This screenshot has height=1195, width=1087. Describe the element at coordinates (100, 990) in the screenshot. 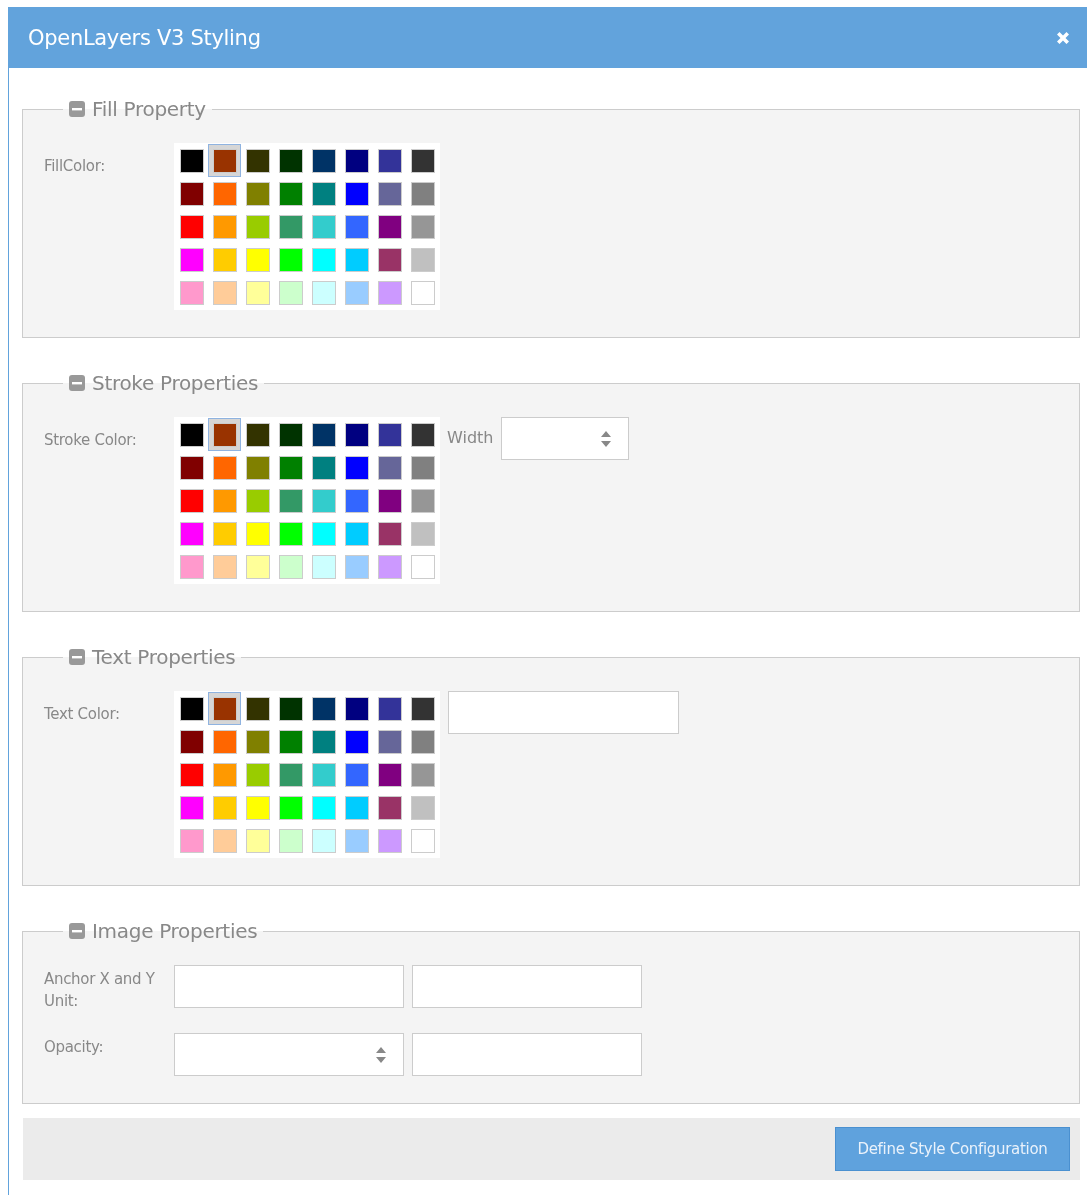

I see `field-label: Anchor X and Y Unit:` at that location.